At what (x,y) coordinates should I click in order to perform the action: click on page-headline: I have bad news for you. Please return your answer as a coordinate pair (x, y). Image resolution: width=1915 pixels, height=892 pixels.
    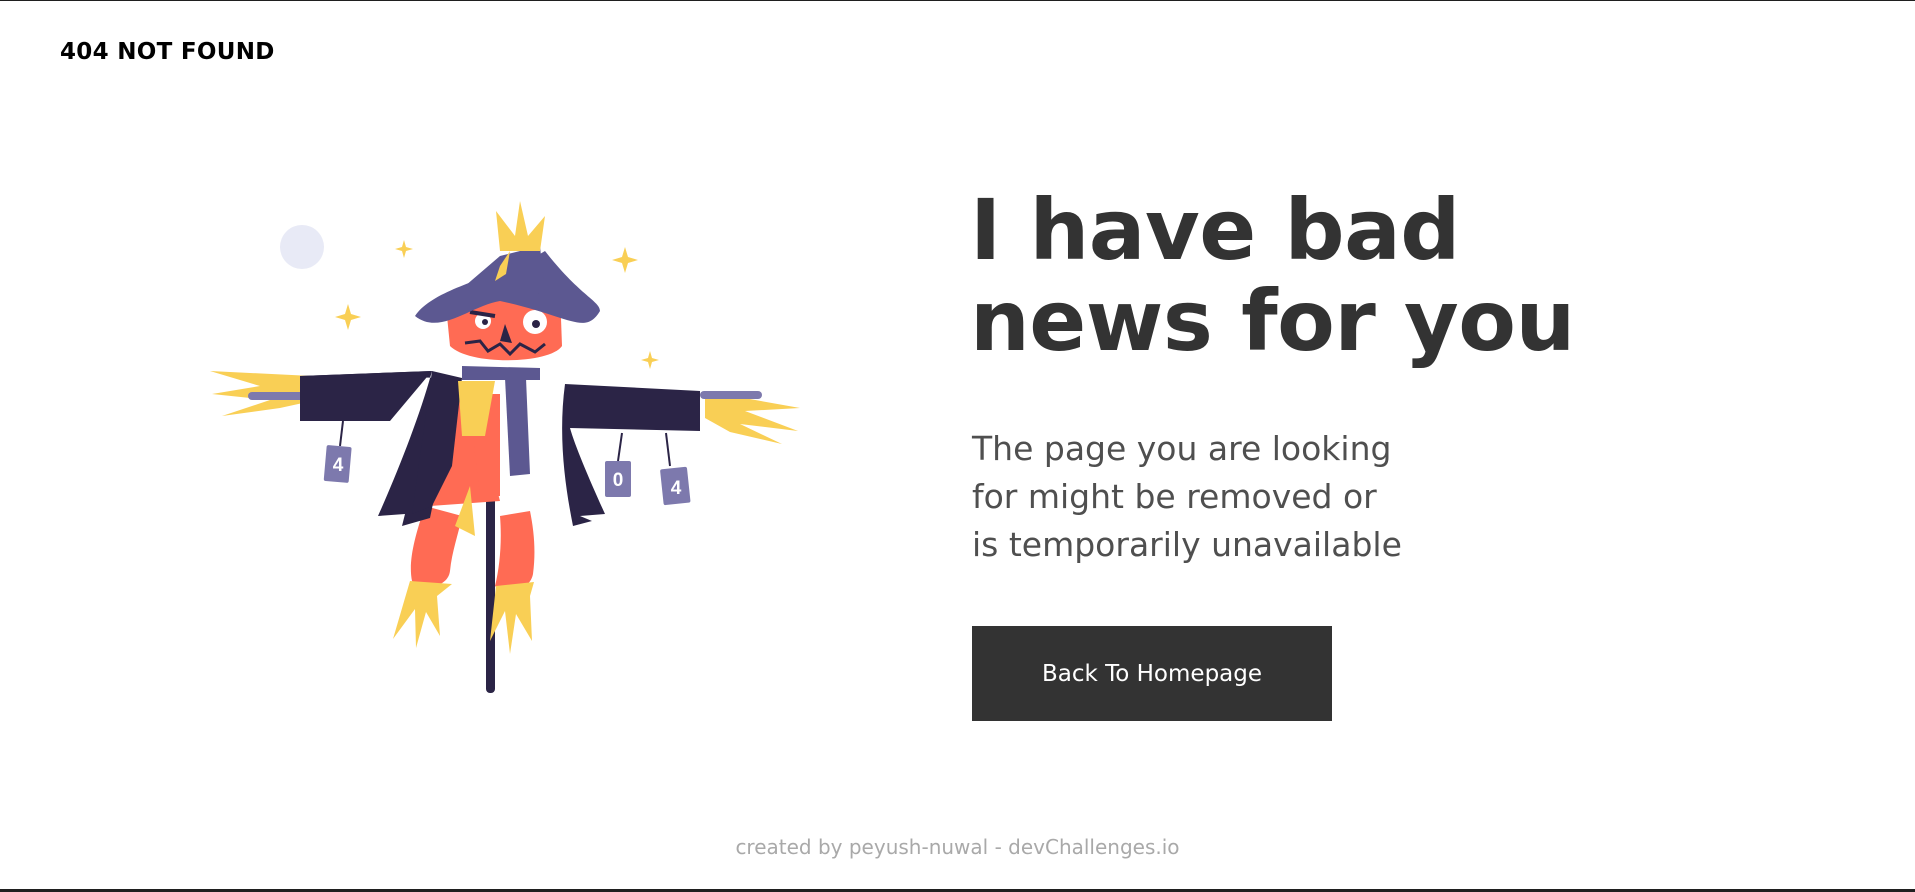
    Looking at the image, I should click on (1272, 275).